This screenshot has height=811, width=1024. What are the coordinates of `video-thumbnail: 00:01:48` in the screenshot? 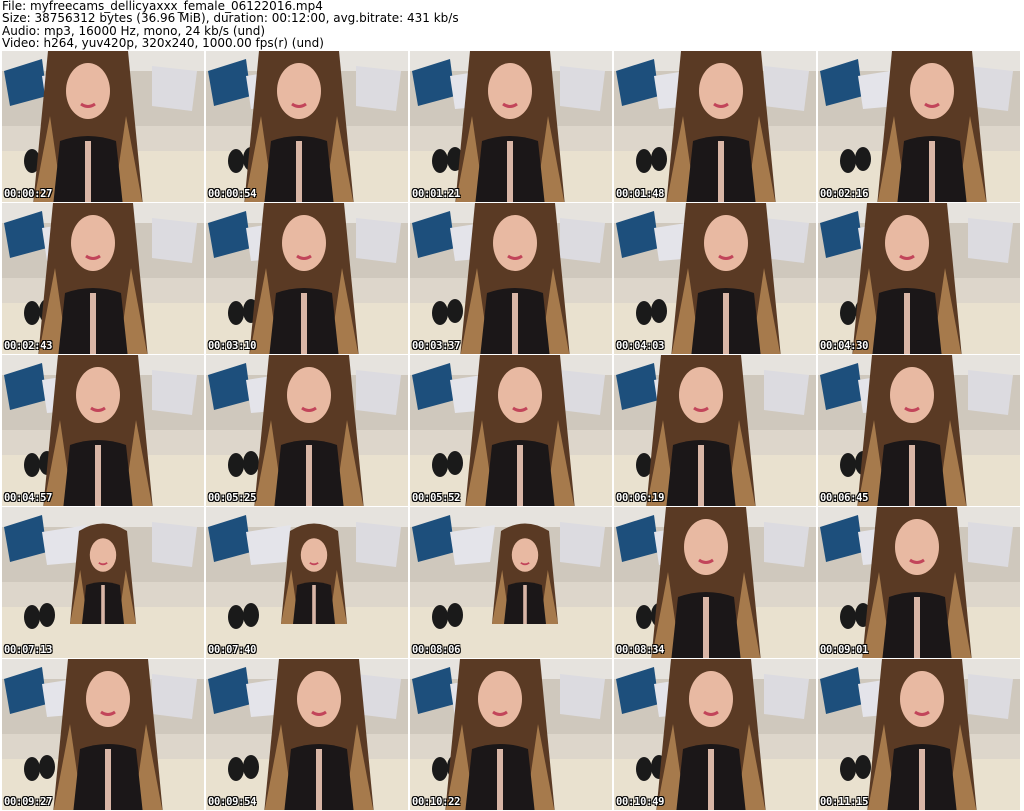 It's located at (715, 126).